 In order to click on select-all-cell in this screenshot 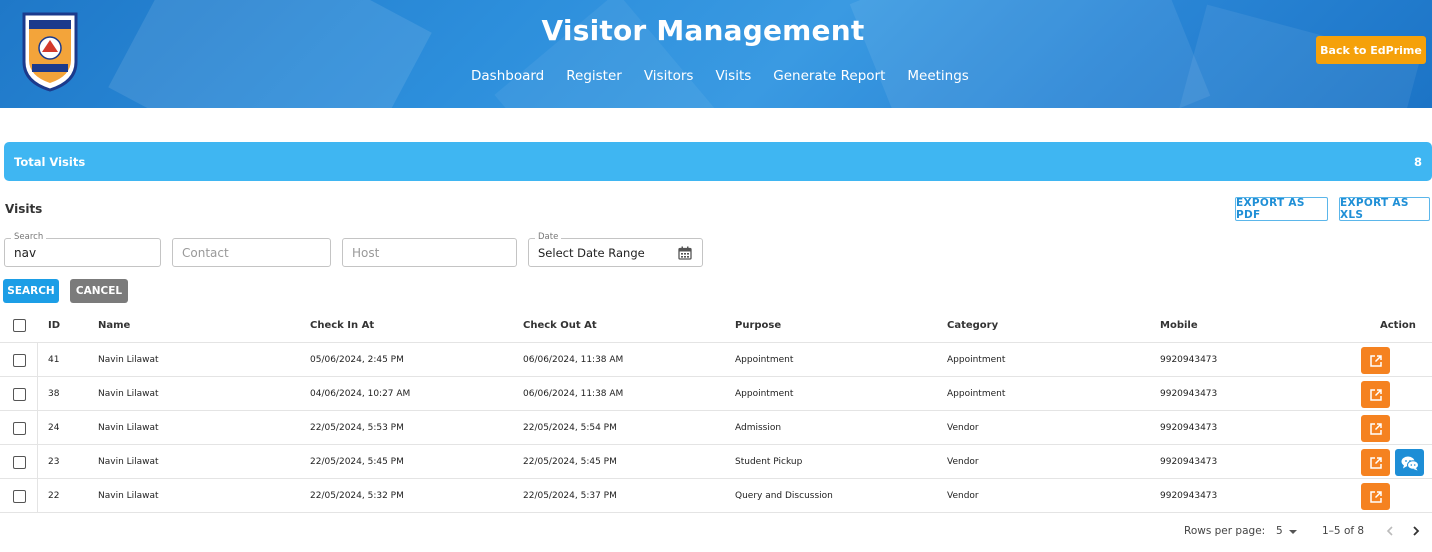, I will do `click(19, 325)`.